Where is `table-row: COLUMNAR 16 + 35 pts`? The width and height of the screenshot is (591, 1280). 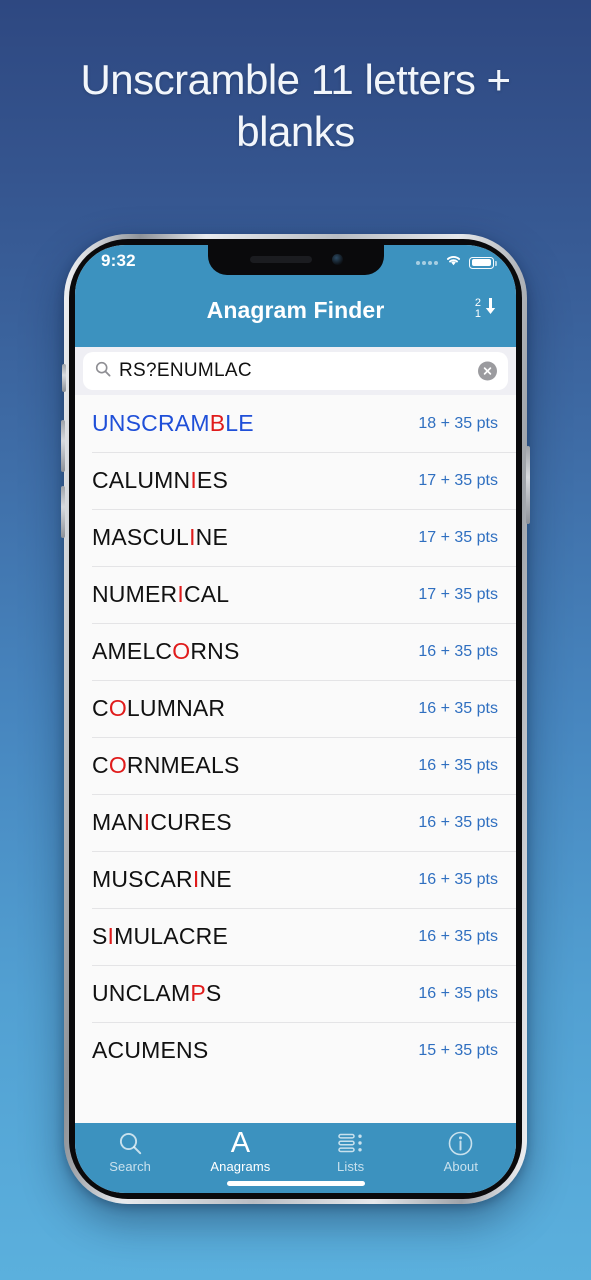 table-row: COLUMNAR 16 + 35 pts is located at coordinates (295, 708).